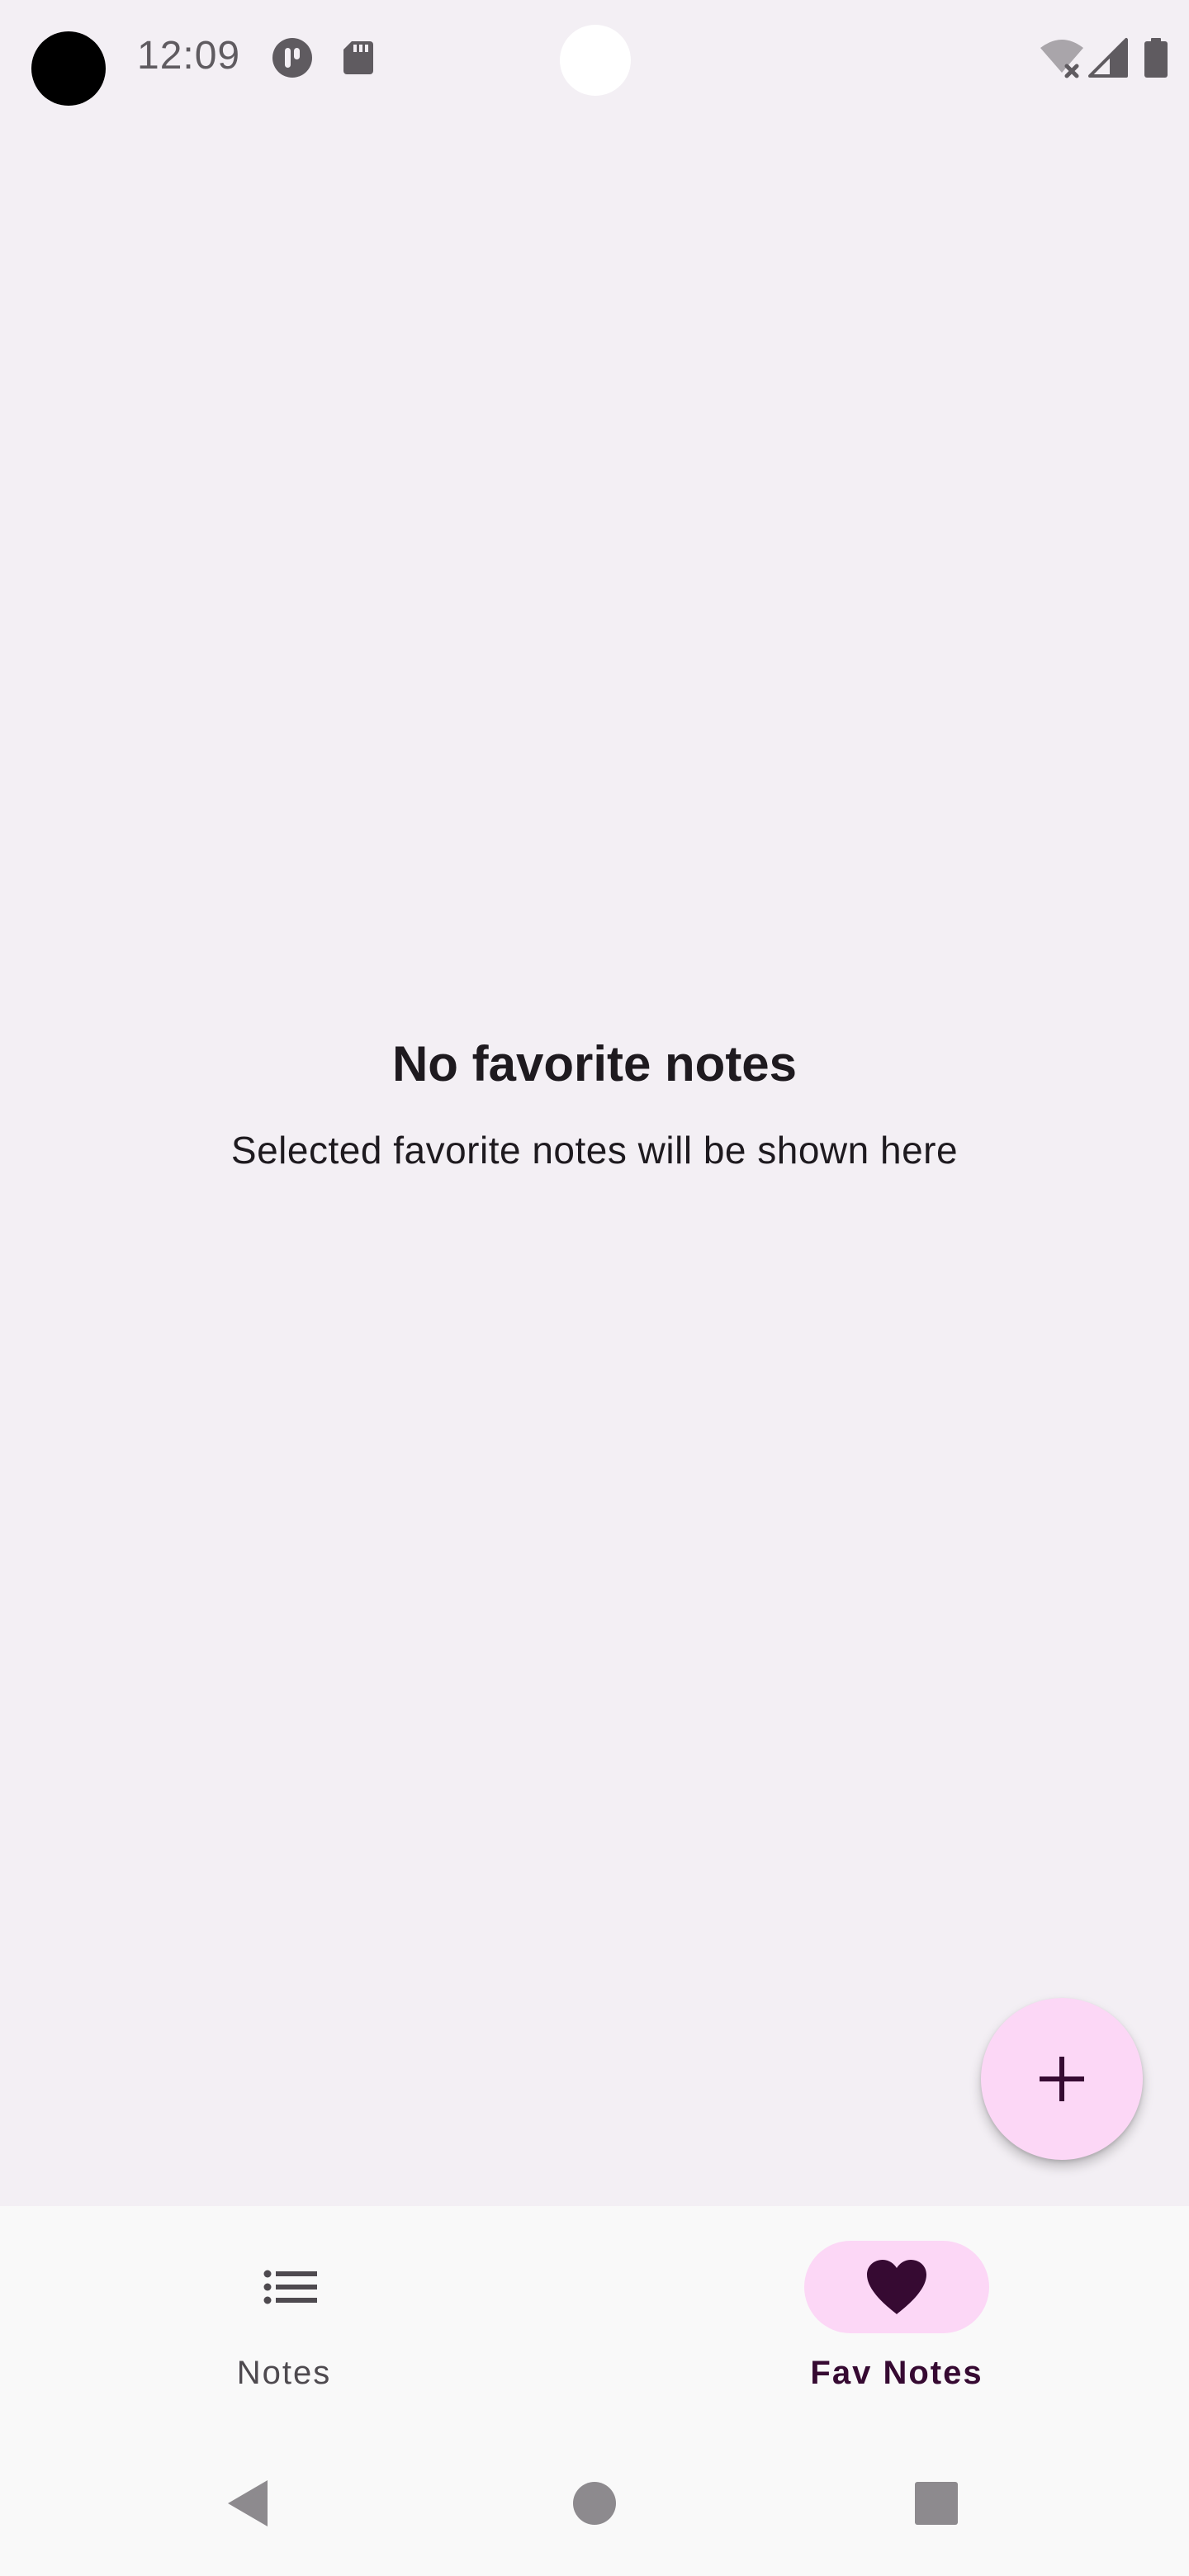  What do you see at coordinates (284, 2373) in the screenshot?
I see `nav-label-notes: Notes` at bounding box center [284, 2373].